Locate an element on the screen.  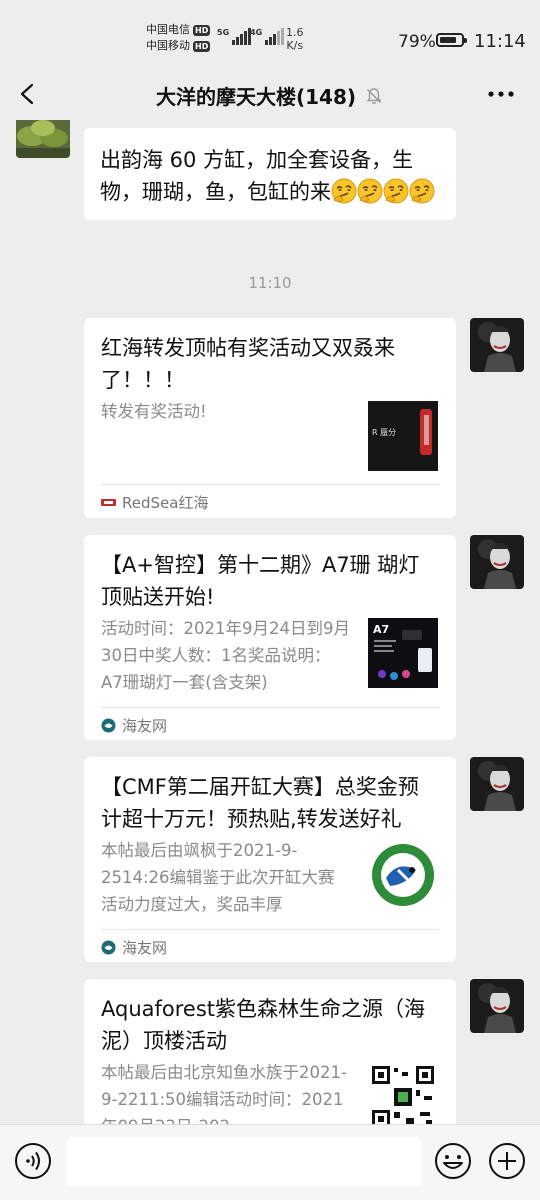
clock: 11:14 is located at coordinates (500, 41).